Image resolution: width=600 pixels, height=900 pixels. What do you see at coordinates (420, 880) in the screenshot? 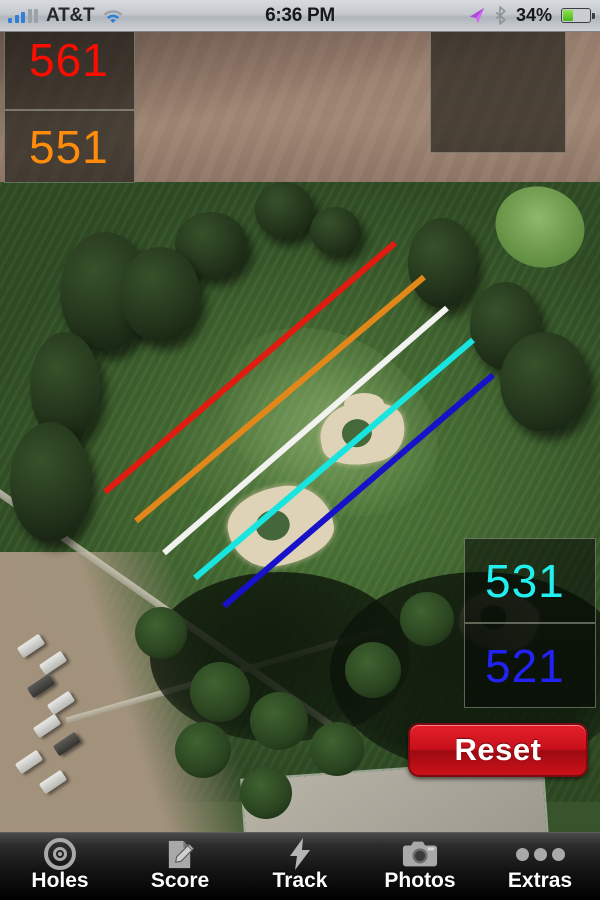
I see `tab-photos-label: Photos` at bounding box center [420, 880].